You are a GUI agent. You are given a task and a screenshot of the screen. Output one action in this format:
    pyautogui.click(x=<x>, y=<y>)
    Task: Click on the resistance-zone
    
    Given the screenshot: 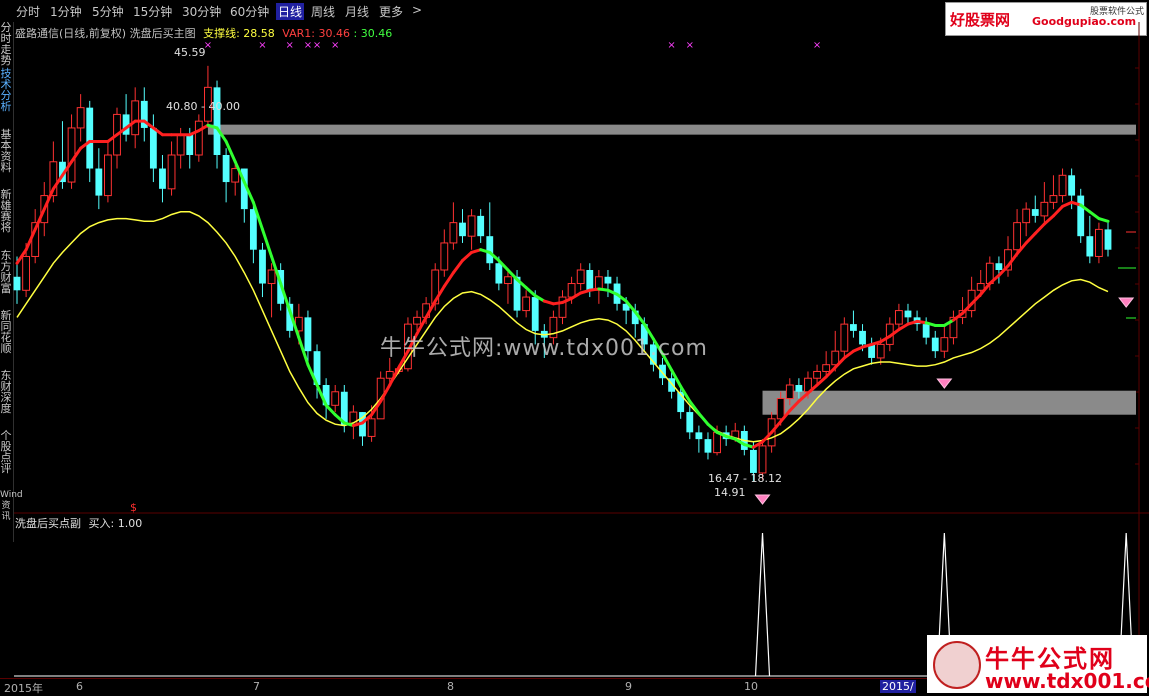 What is the action you would take?
    pyautogui.click(x=672, y=129)
    